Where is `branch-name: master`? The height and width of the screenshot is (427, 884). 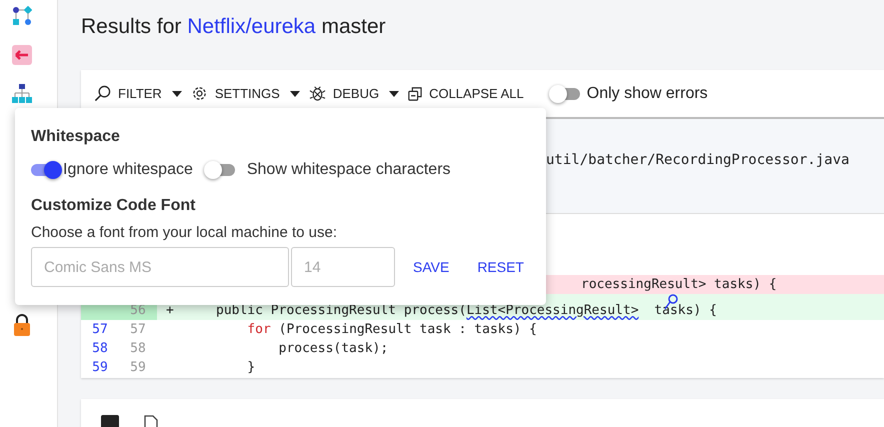
branch-name: master is located at coordinates (353, 26).